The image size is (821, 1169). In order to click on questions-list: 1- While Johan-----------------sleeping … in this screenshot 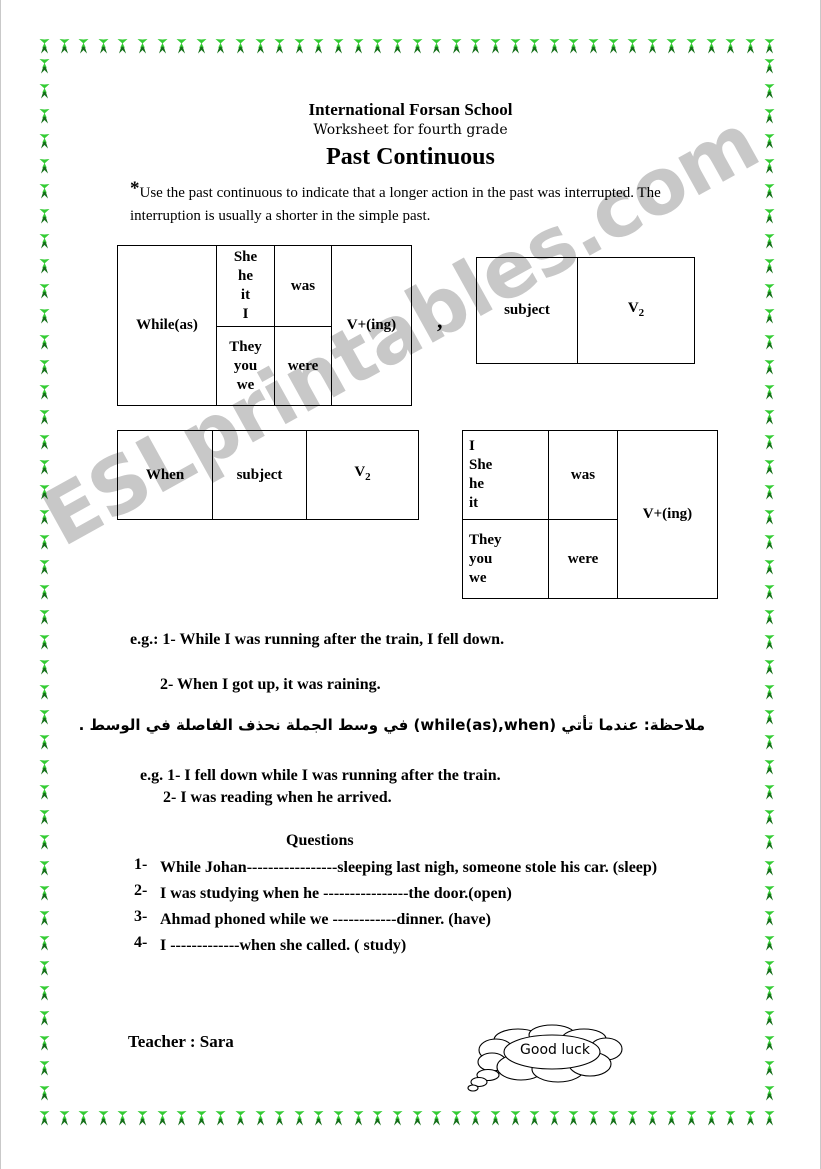, I will do `click(419, 908)`.